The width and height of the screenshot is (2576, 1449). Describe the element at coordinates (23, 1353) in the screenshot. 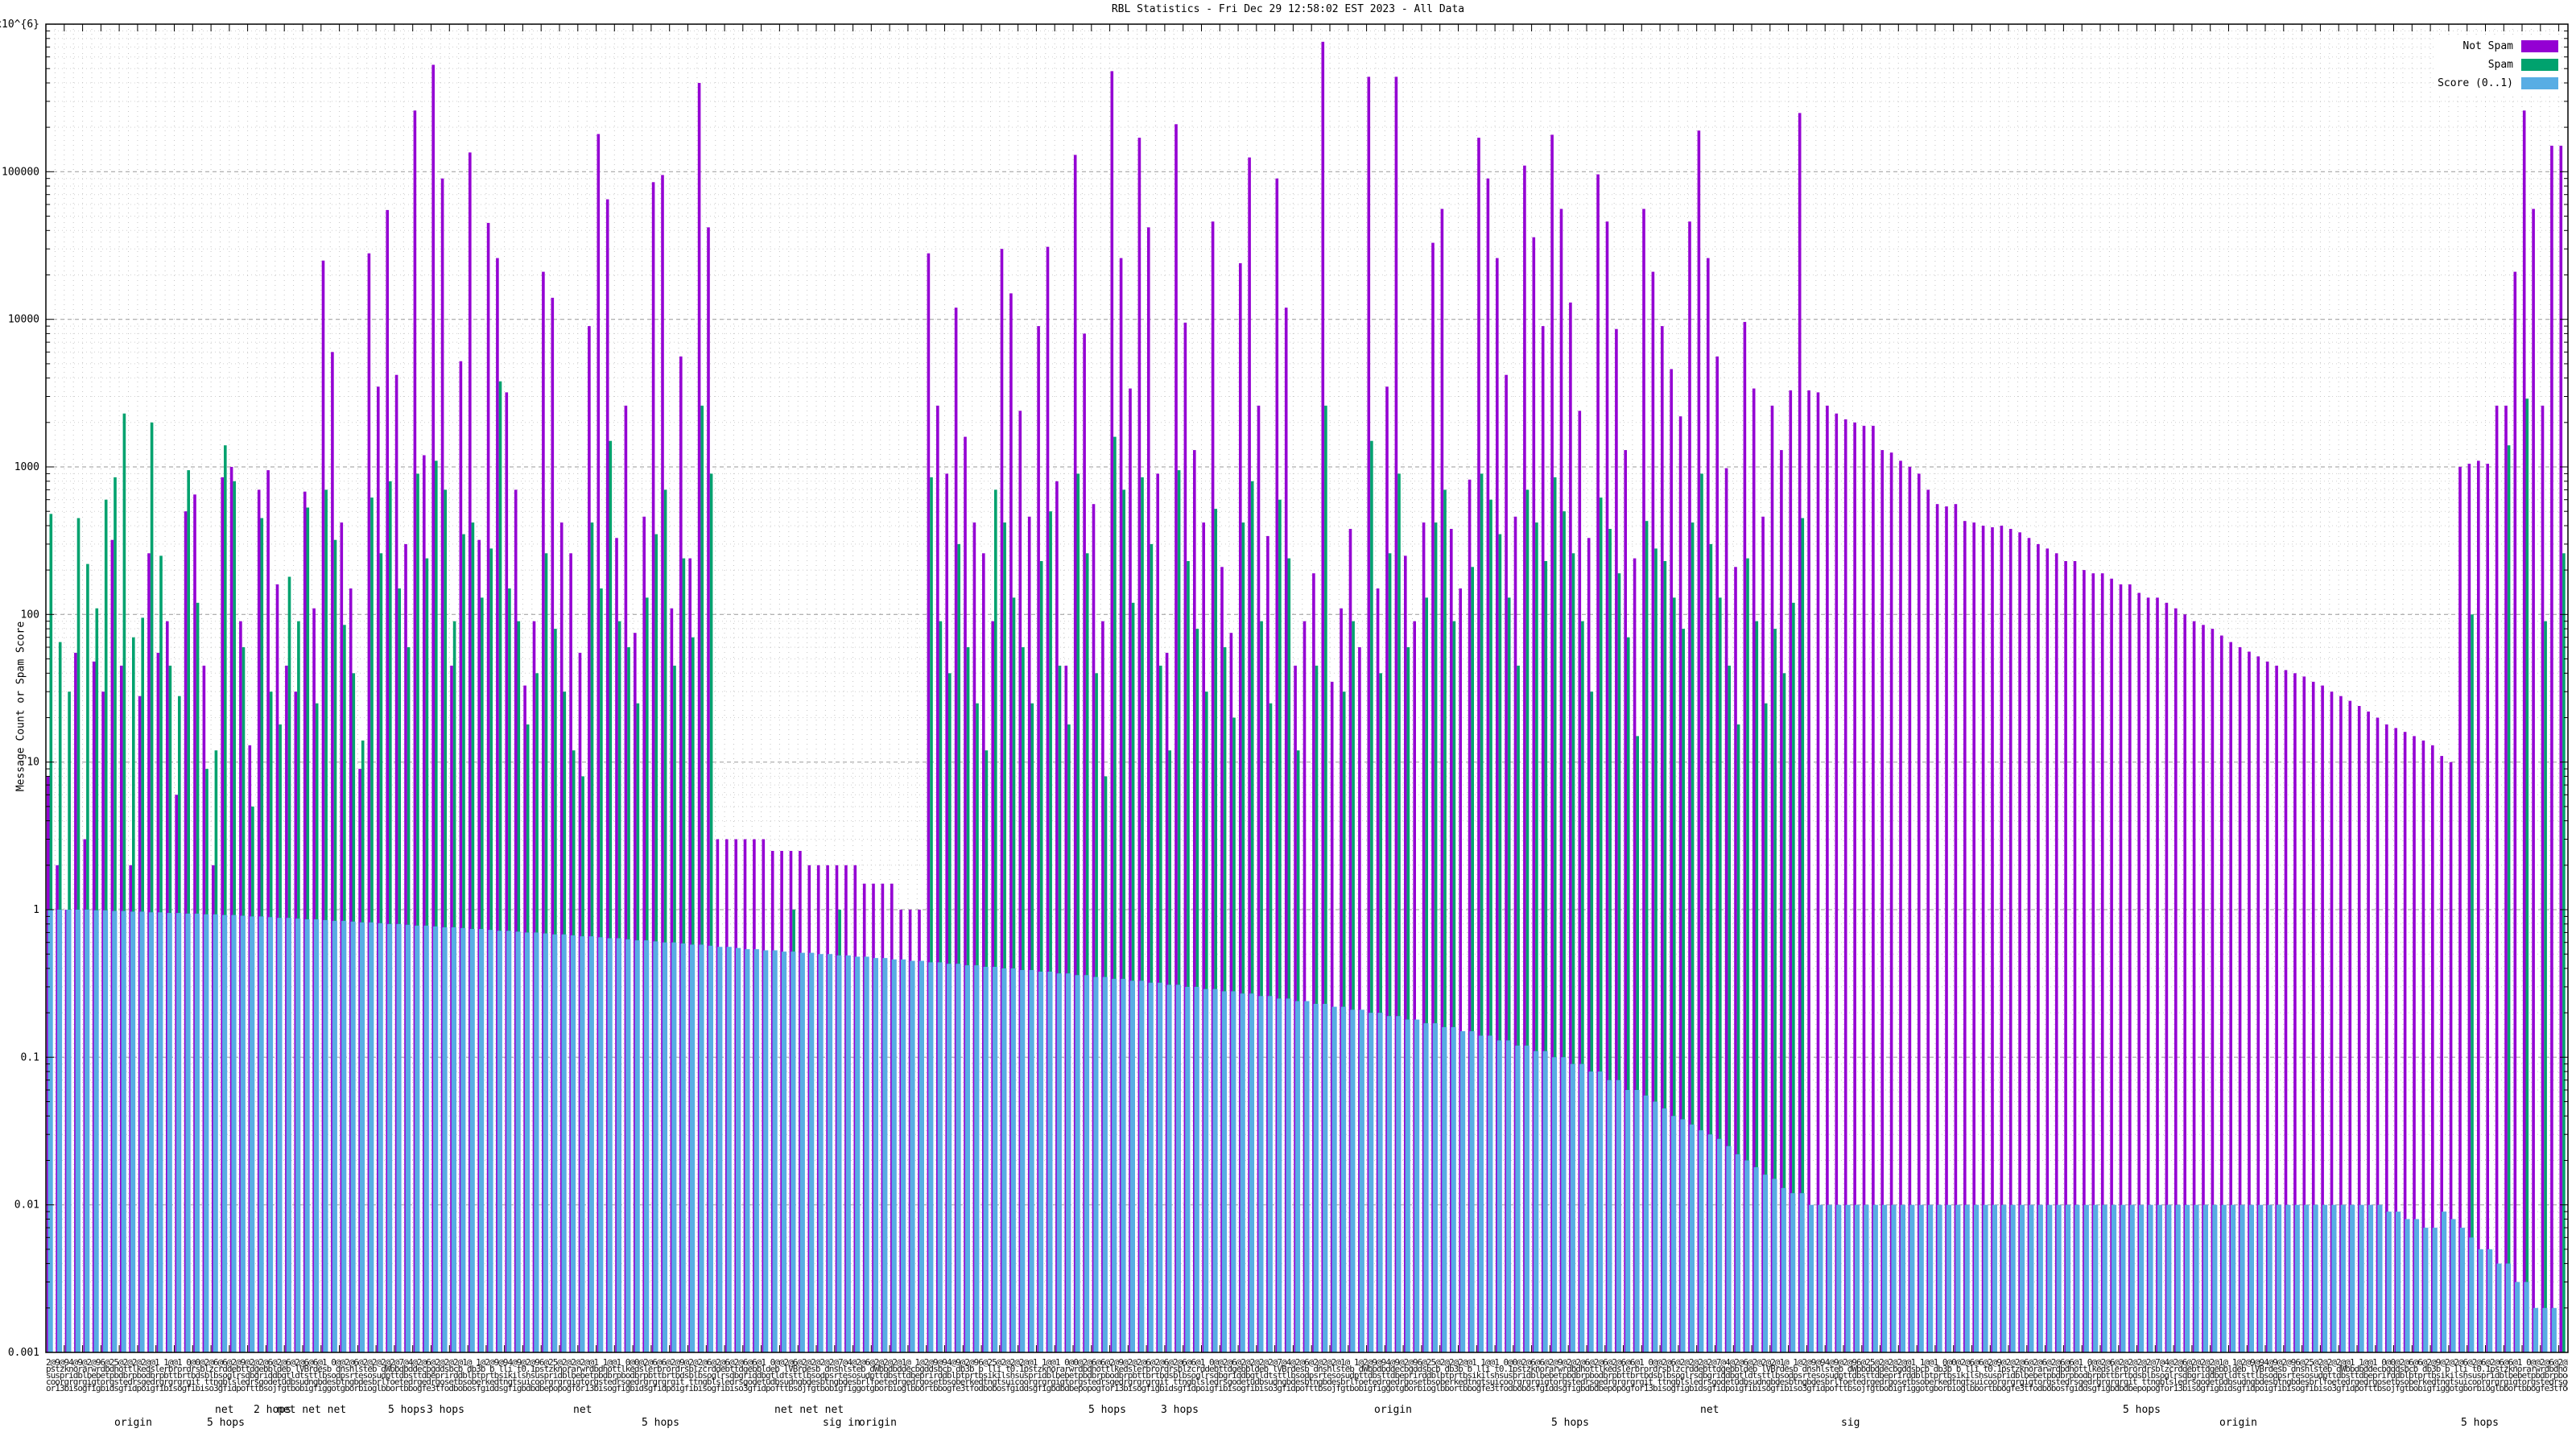

I see `svg-text: 0.001` at that location.